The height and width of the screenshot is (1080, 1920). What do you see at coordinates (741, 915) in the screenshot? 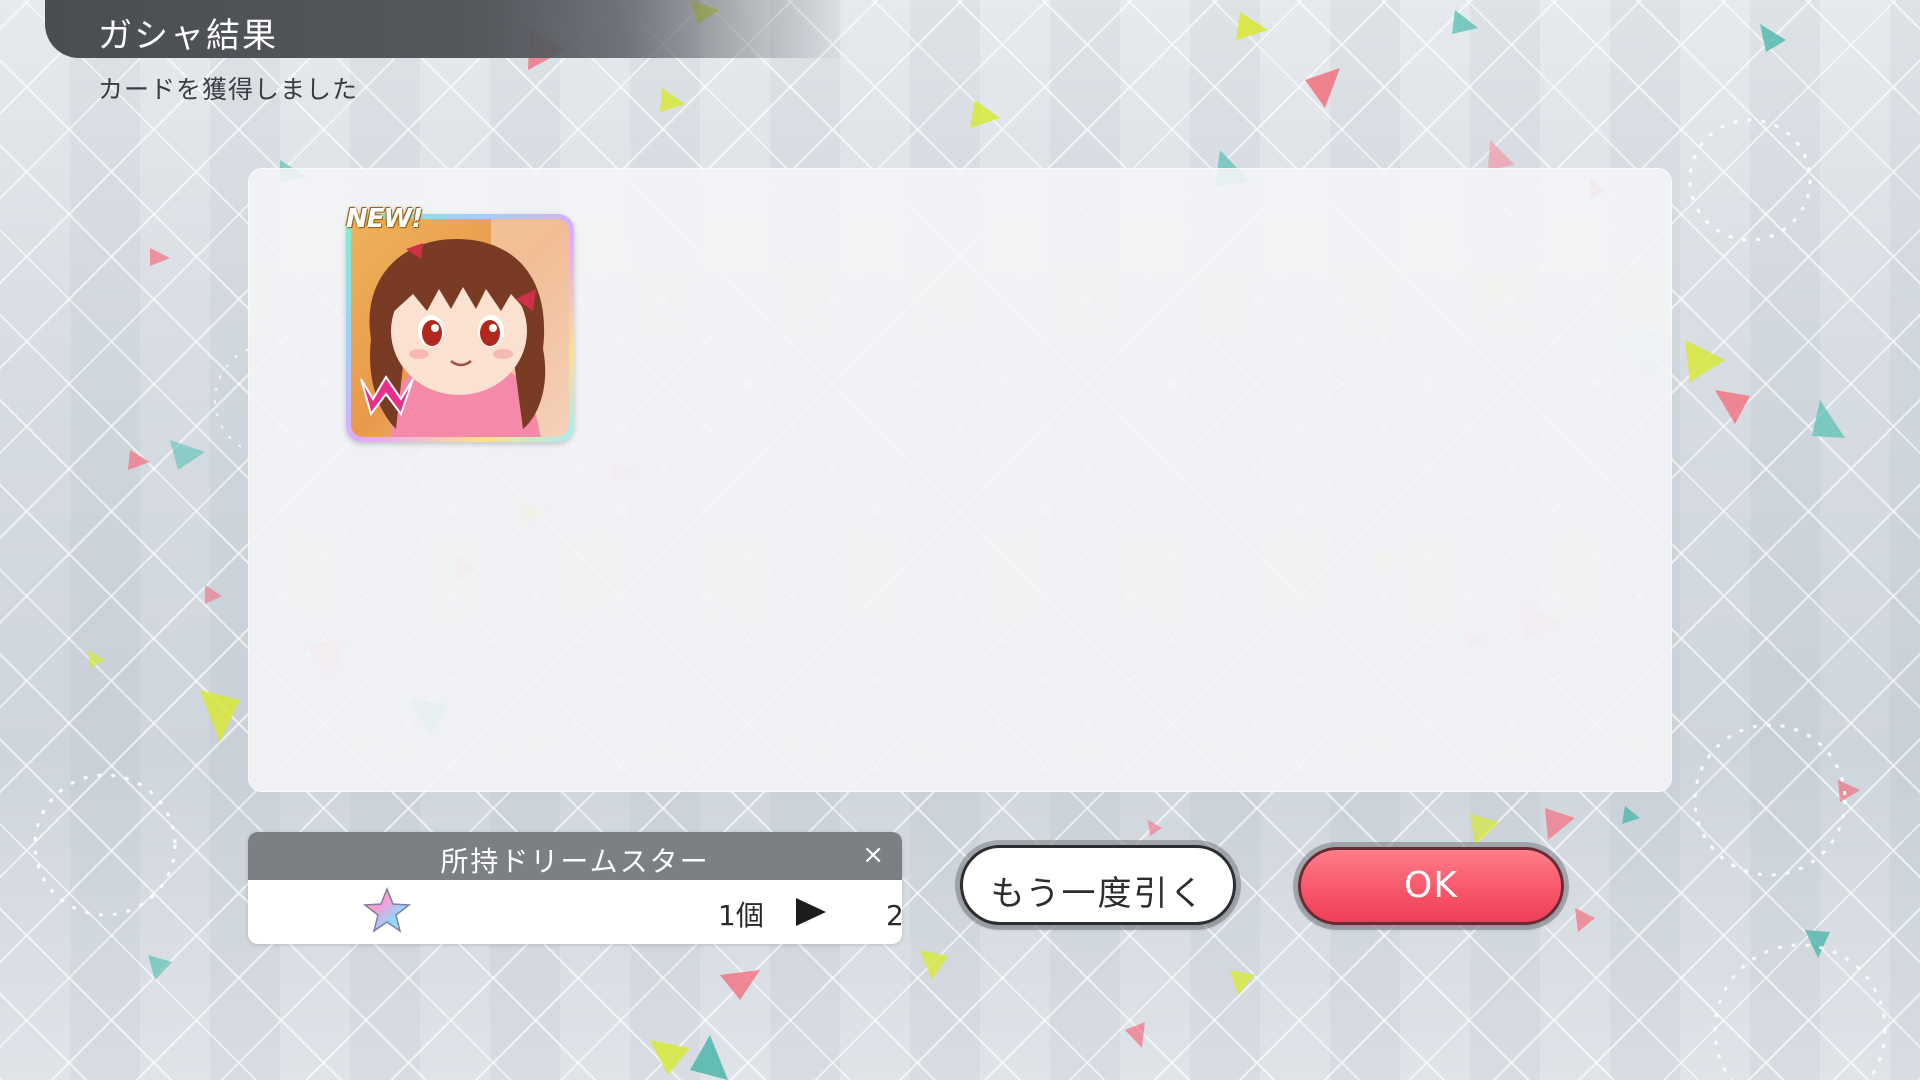
I see `dream-star-before: 1個` at bounding box center [741, 915].